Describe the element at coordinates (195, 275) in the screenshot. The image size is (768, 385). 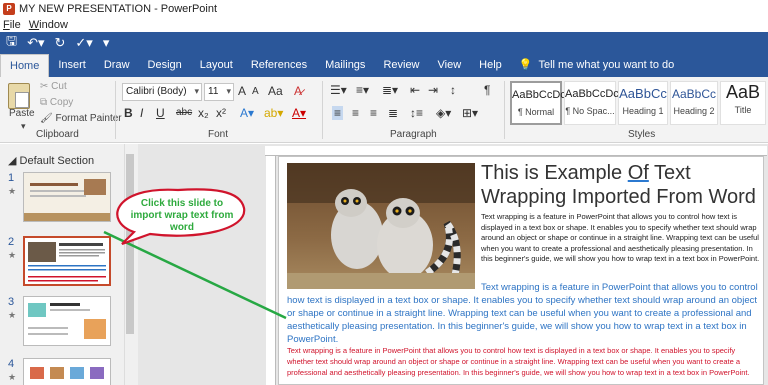
I see `annotation-arrow` at that location.